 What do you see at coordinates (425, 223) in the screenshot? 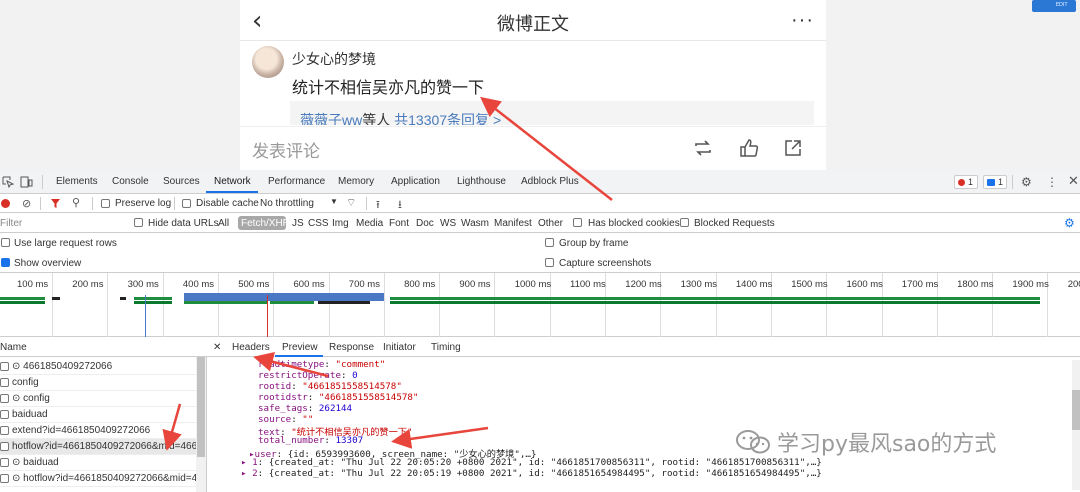
I see `filter-type-doc: Doc` at bounding box center [425, 223].